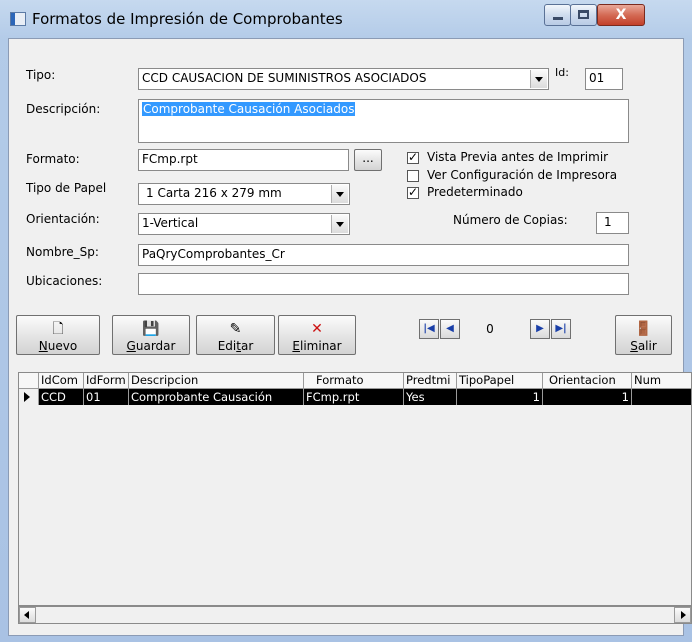 Image resolution: width=692 pixels, height=642 pixels. I want to click on predeterminado-checkbox, so click(413, 192).